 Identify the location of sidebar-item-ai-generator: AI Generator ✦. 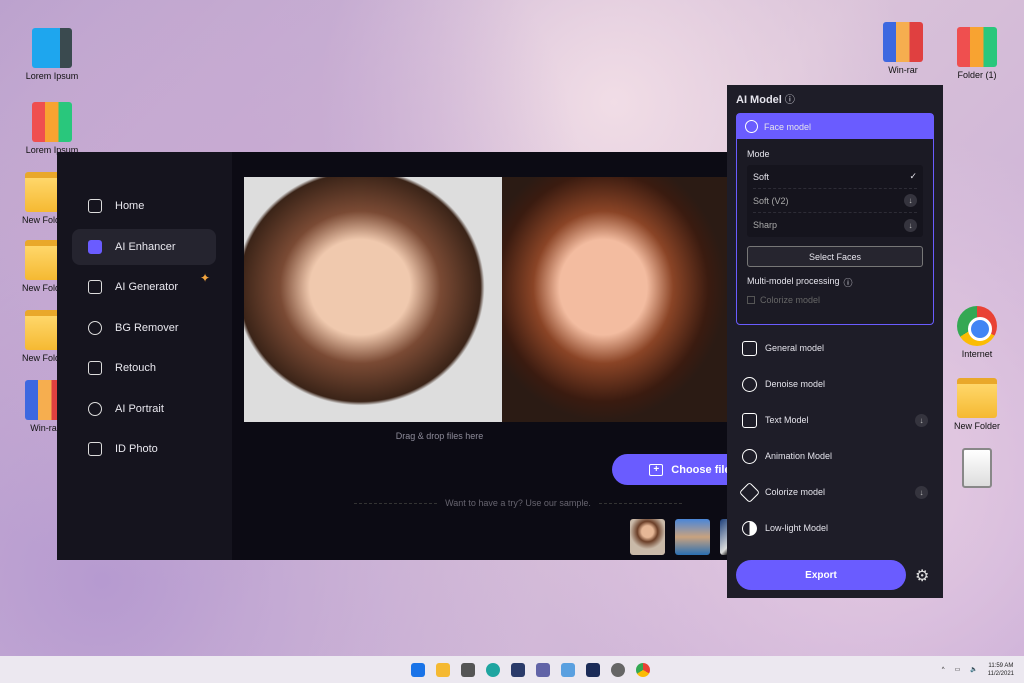
(144, 287).